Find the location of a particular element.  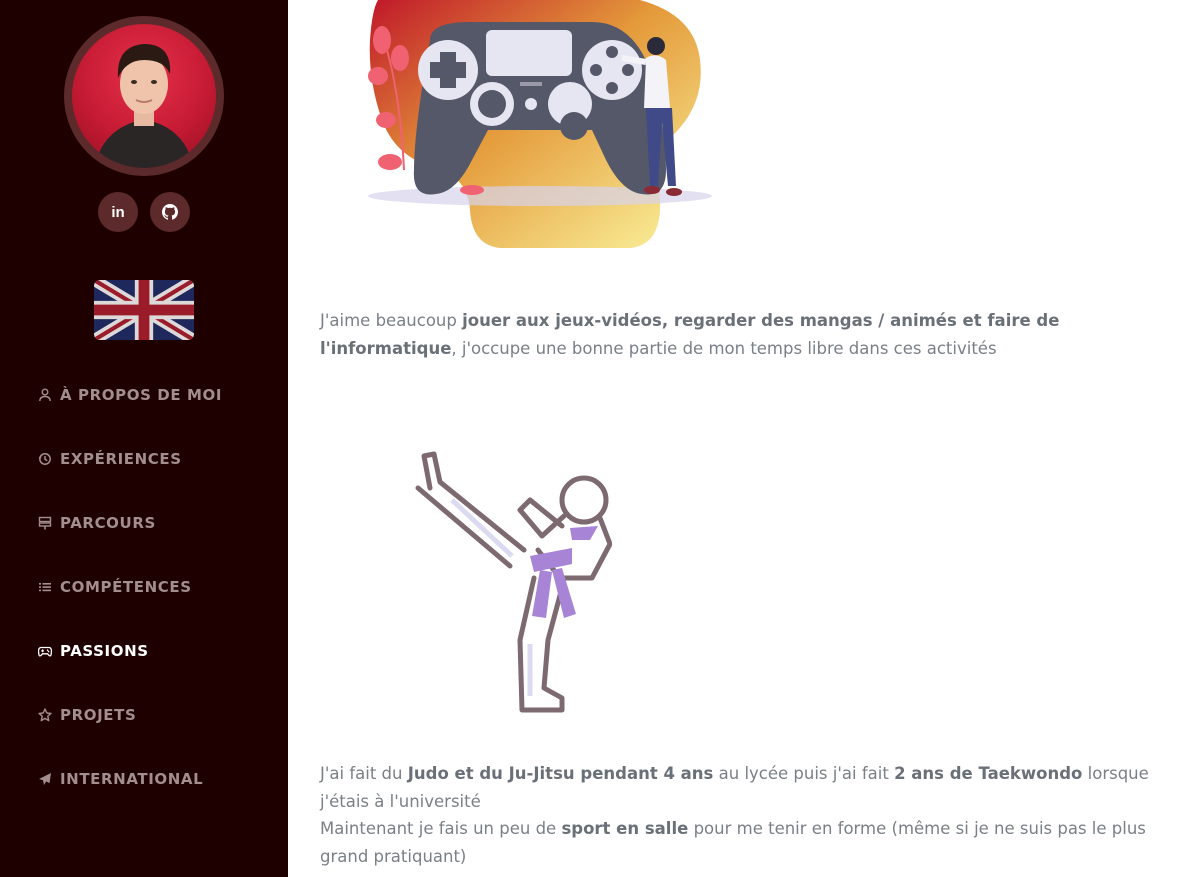

text: J'ai fait du is located at coordinates (364, 773).